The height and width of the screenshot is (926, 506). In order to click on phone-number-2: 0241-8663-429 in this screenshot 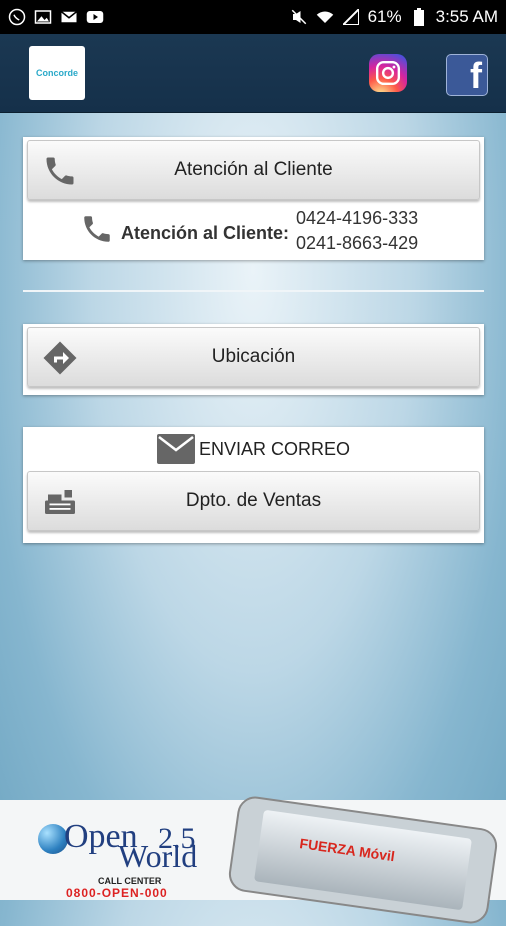, I will do `click(357, 243)`.